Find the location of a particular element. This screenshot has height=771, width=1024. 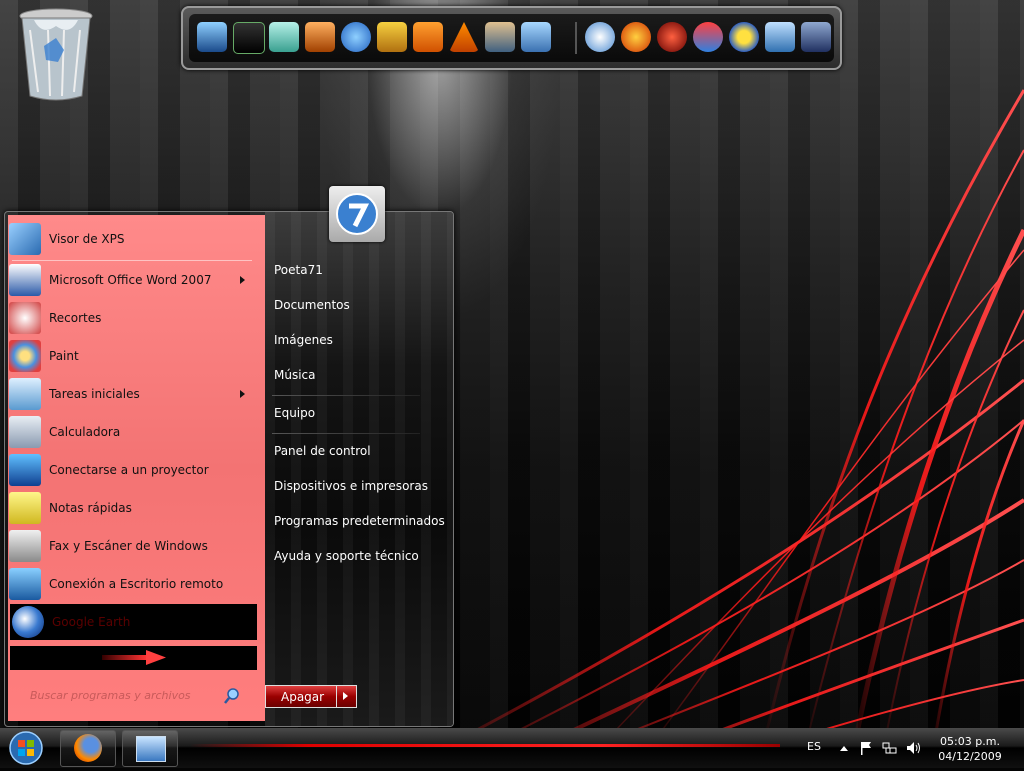

computer-link: Equipo is located at coordinates (294, 413).